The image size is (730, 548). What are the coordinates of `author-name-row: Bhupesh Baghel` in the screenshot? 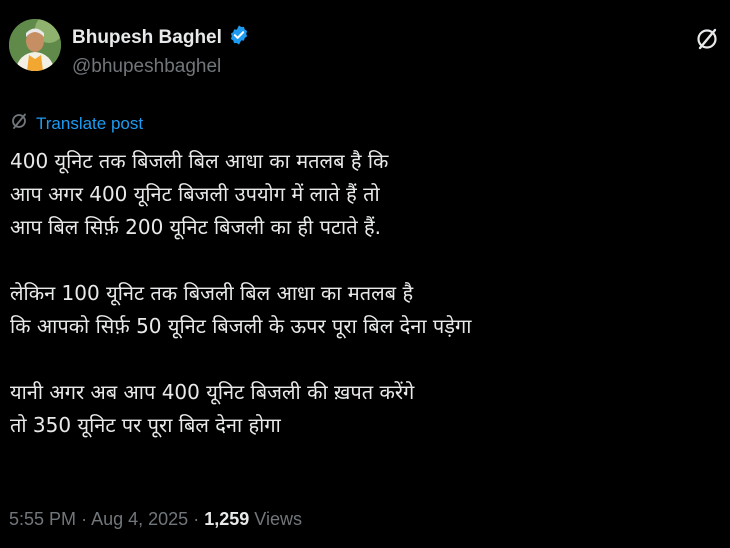 It's located at (161, 37).